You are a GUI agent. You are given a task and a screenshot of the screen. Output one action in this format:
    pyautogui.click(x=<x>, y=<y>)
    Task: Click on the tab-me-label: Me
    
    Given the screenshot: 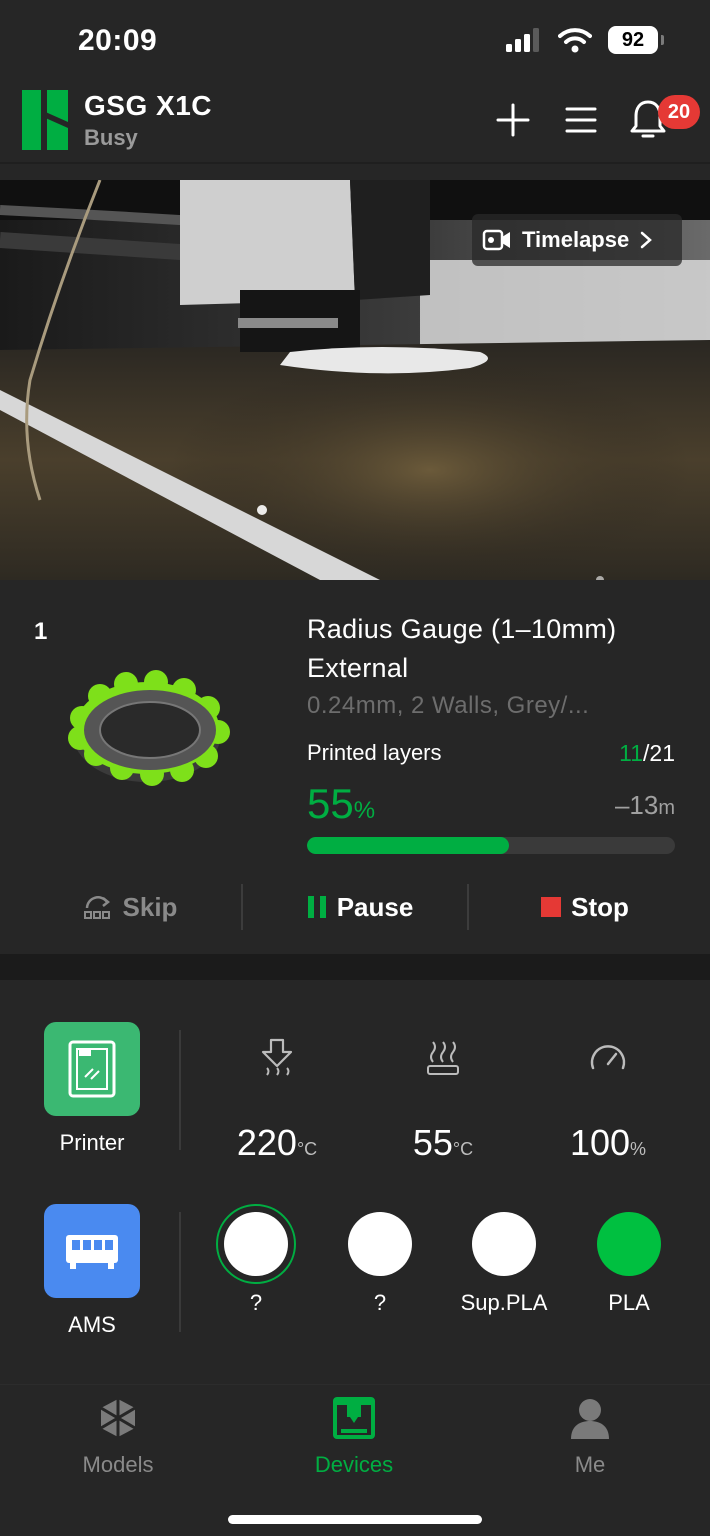 What is the action you would take?
    pyautogui.click(x=590, y=1464)
    